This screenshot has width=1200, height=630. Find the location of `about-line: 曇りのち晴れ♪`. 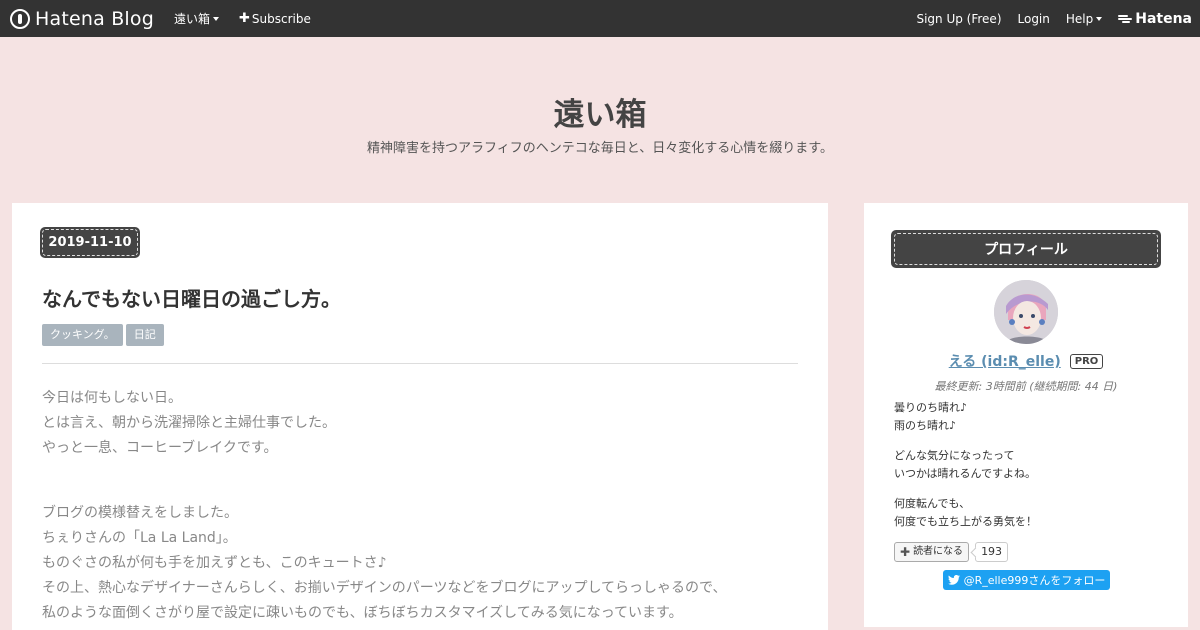

about-line: 曇りのち晴れ♪ is located at coordinates (931, 407).